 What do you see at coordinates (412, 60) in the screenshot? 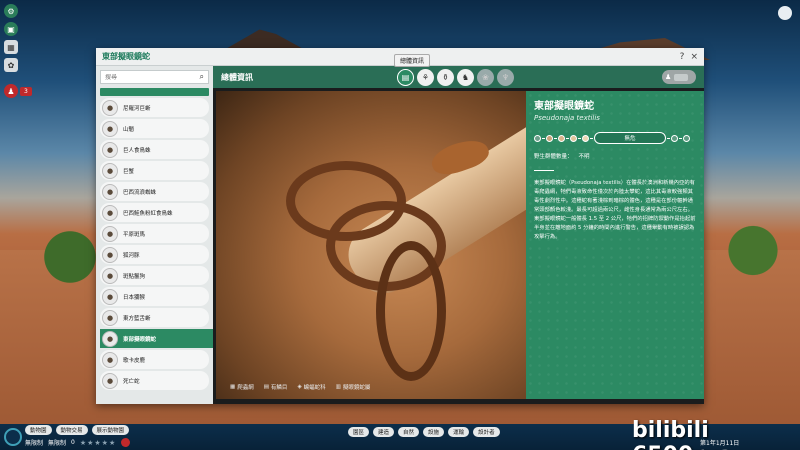
I see `tab-tooltip: 總體資訊` at bounding box center [412, 60].